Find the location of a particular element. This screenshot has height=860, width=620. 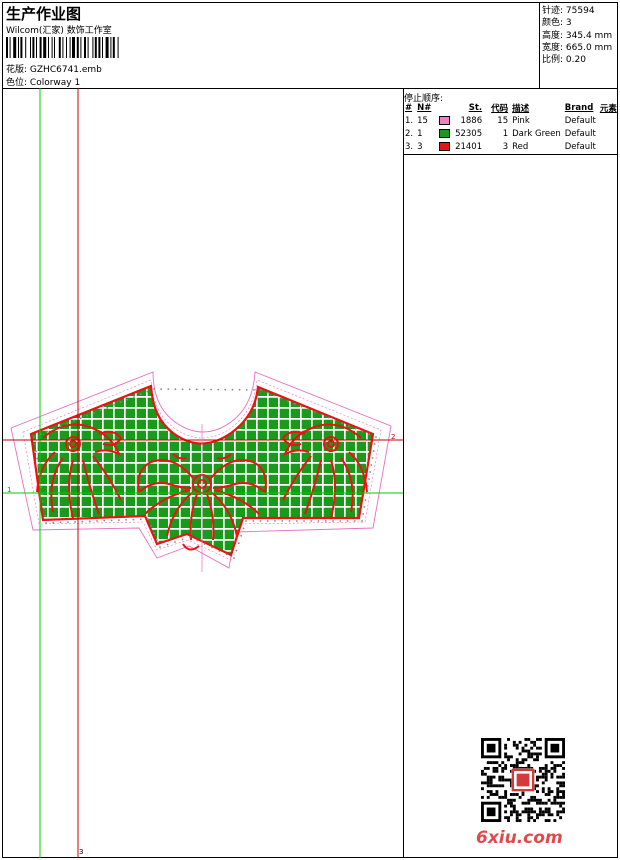

col-element: 元素 is located at coordinates (608, 108).